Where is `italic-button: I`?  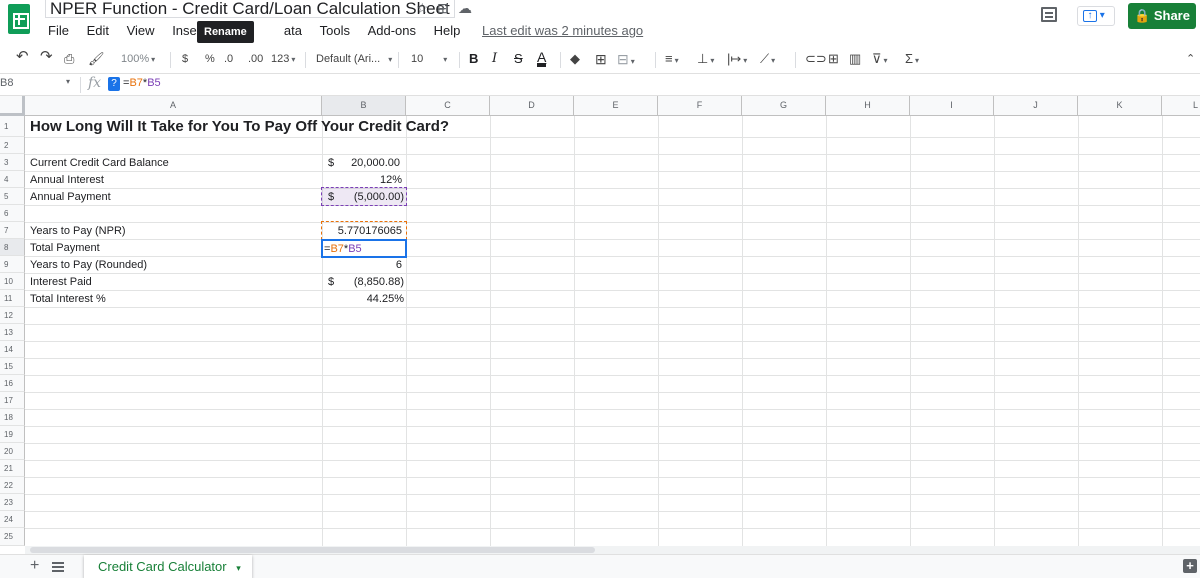 italic-button: I is located at coordinates (494, 59).